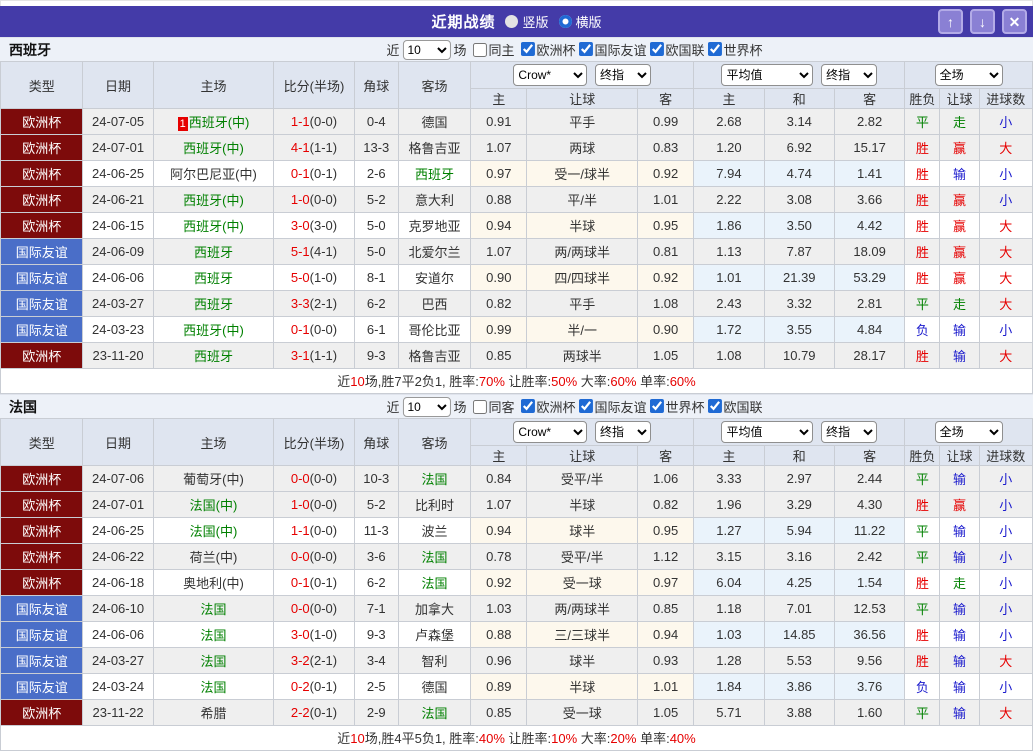 The height and width of the screenshot is (752, 1033). Describe the element at coordinates (314, 147) in the screenshot. I see `score-cell: 4-1(1-1)` at that location.